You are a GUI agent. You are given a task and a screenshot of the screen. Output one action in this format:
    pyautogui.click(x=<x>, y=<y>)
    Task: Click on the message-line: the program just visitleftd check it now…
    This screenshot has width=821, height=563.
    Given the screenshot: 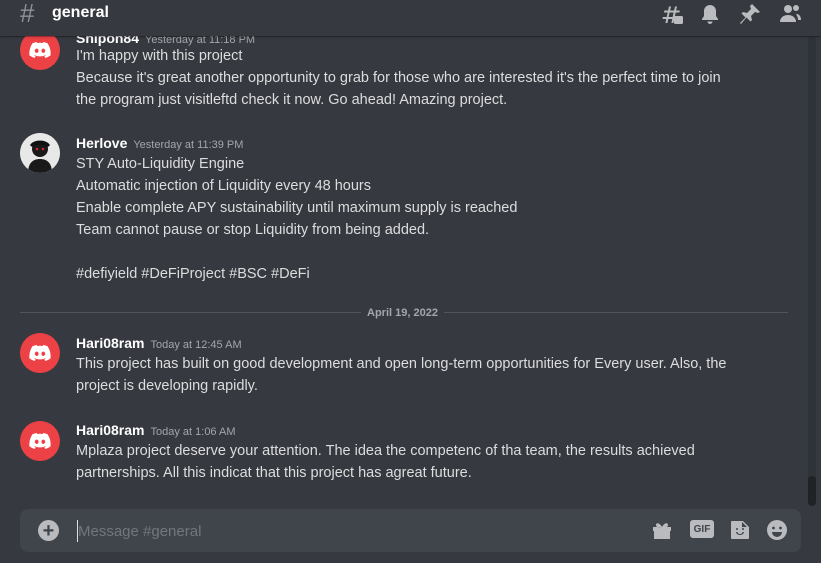 What is the action you would take?
    pyautogui.click(x=292, y=100)
    